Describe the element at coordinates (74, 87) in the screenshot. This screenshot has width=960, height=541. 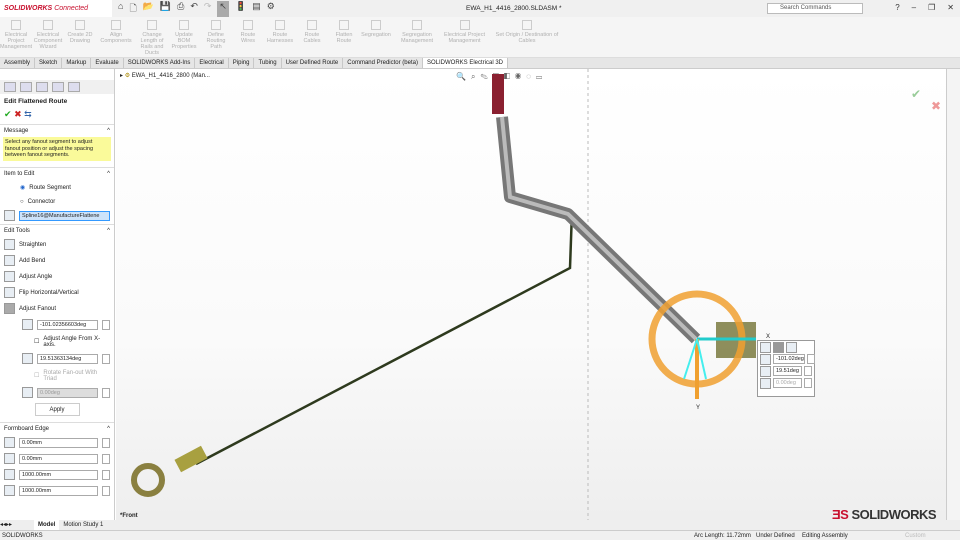
I see `display-tab` at that location.